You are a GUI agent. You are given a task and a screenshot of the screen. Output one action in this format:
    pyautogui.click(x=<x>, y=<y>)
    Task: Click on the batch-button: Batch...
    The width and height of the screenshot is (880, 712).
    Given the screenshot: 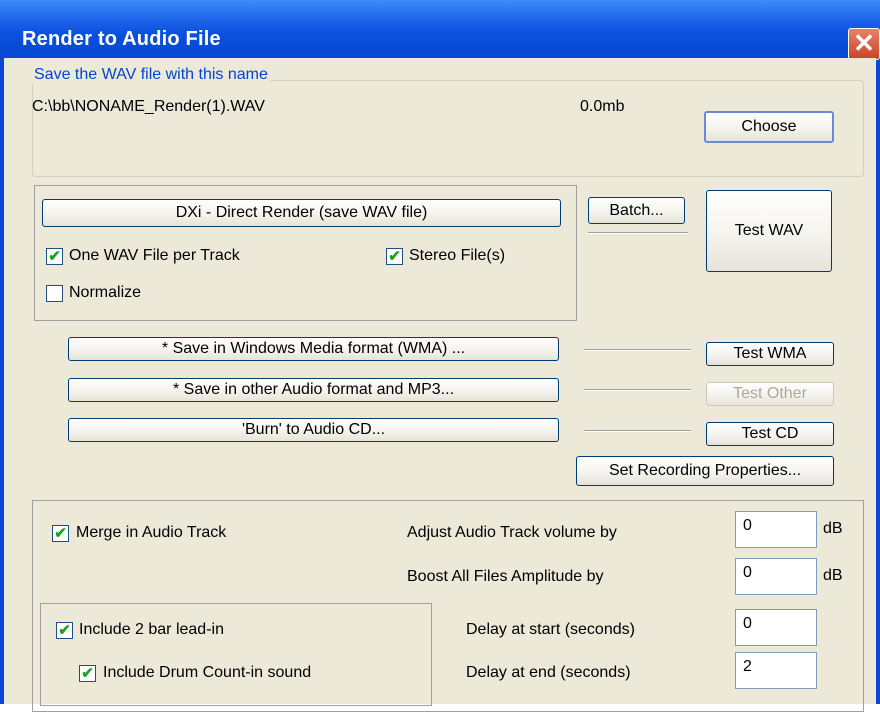 What is the action you would take?
    pyautogui.click(x=636, y=210)
    